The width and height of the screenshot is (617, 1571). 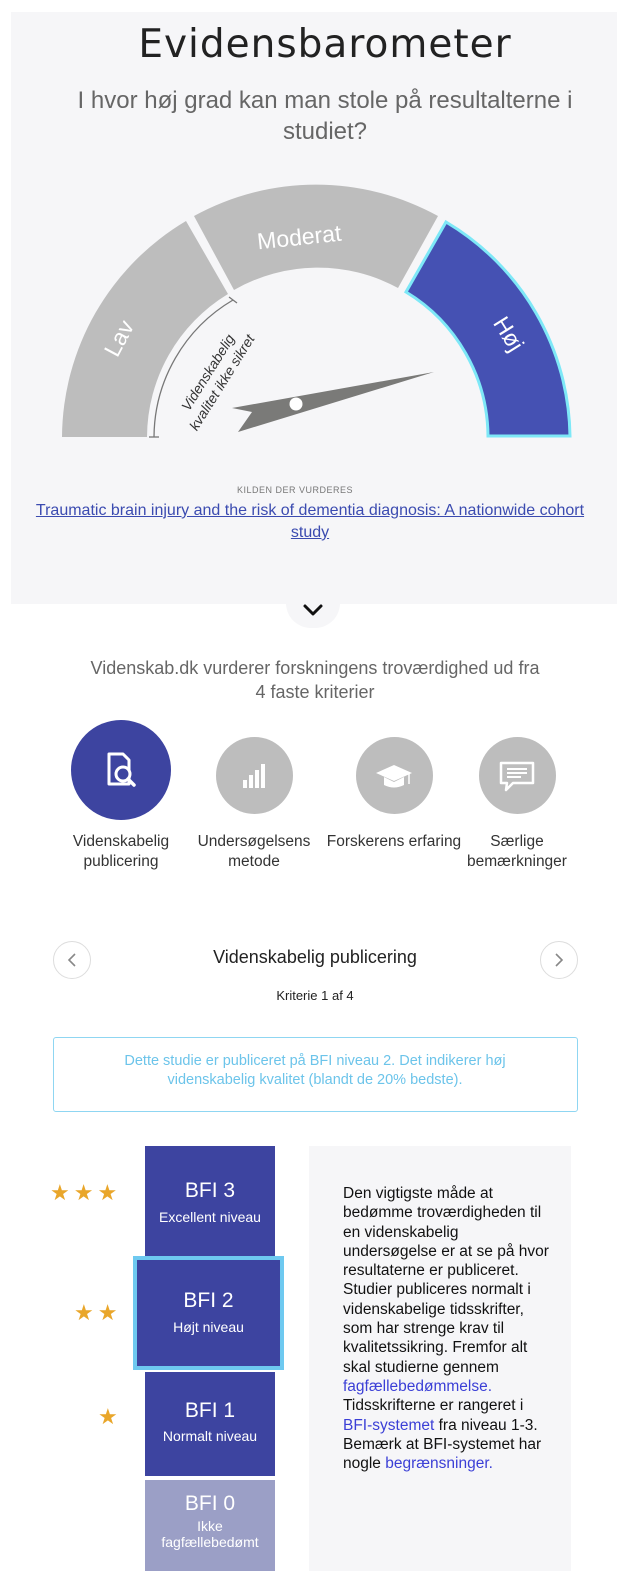 What do you see at coordinates (433, 1406) in the screenshot?
I see `description-text: Tidsskrifterne er rangeret i` at bounding box center [433, 1406].